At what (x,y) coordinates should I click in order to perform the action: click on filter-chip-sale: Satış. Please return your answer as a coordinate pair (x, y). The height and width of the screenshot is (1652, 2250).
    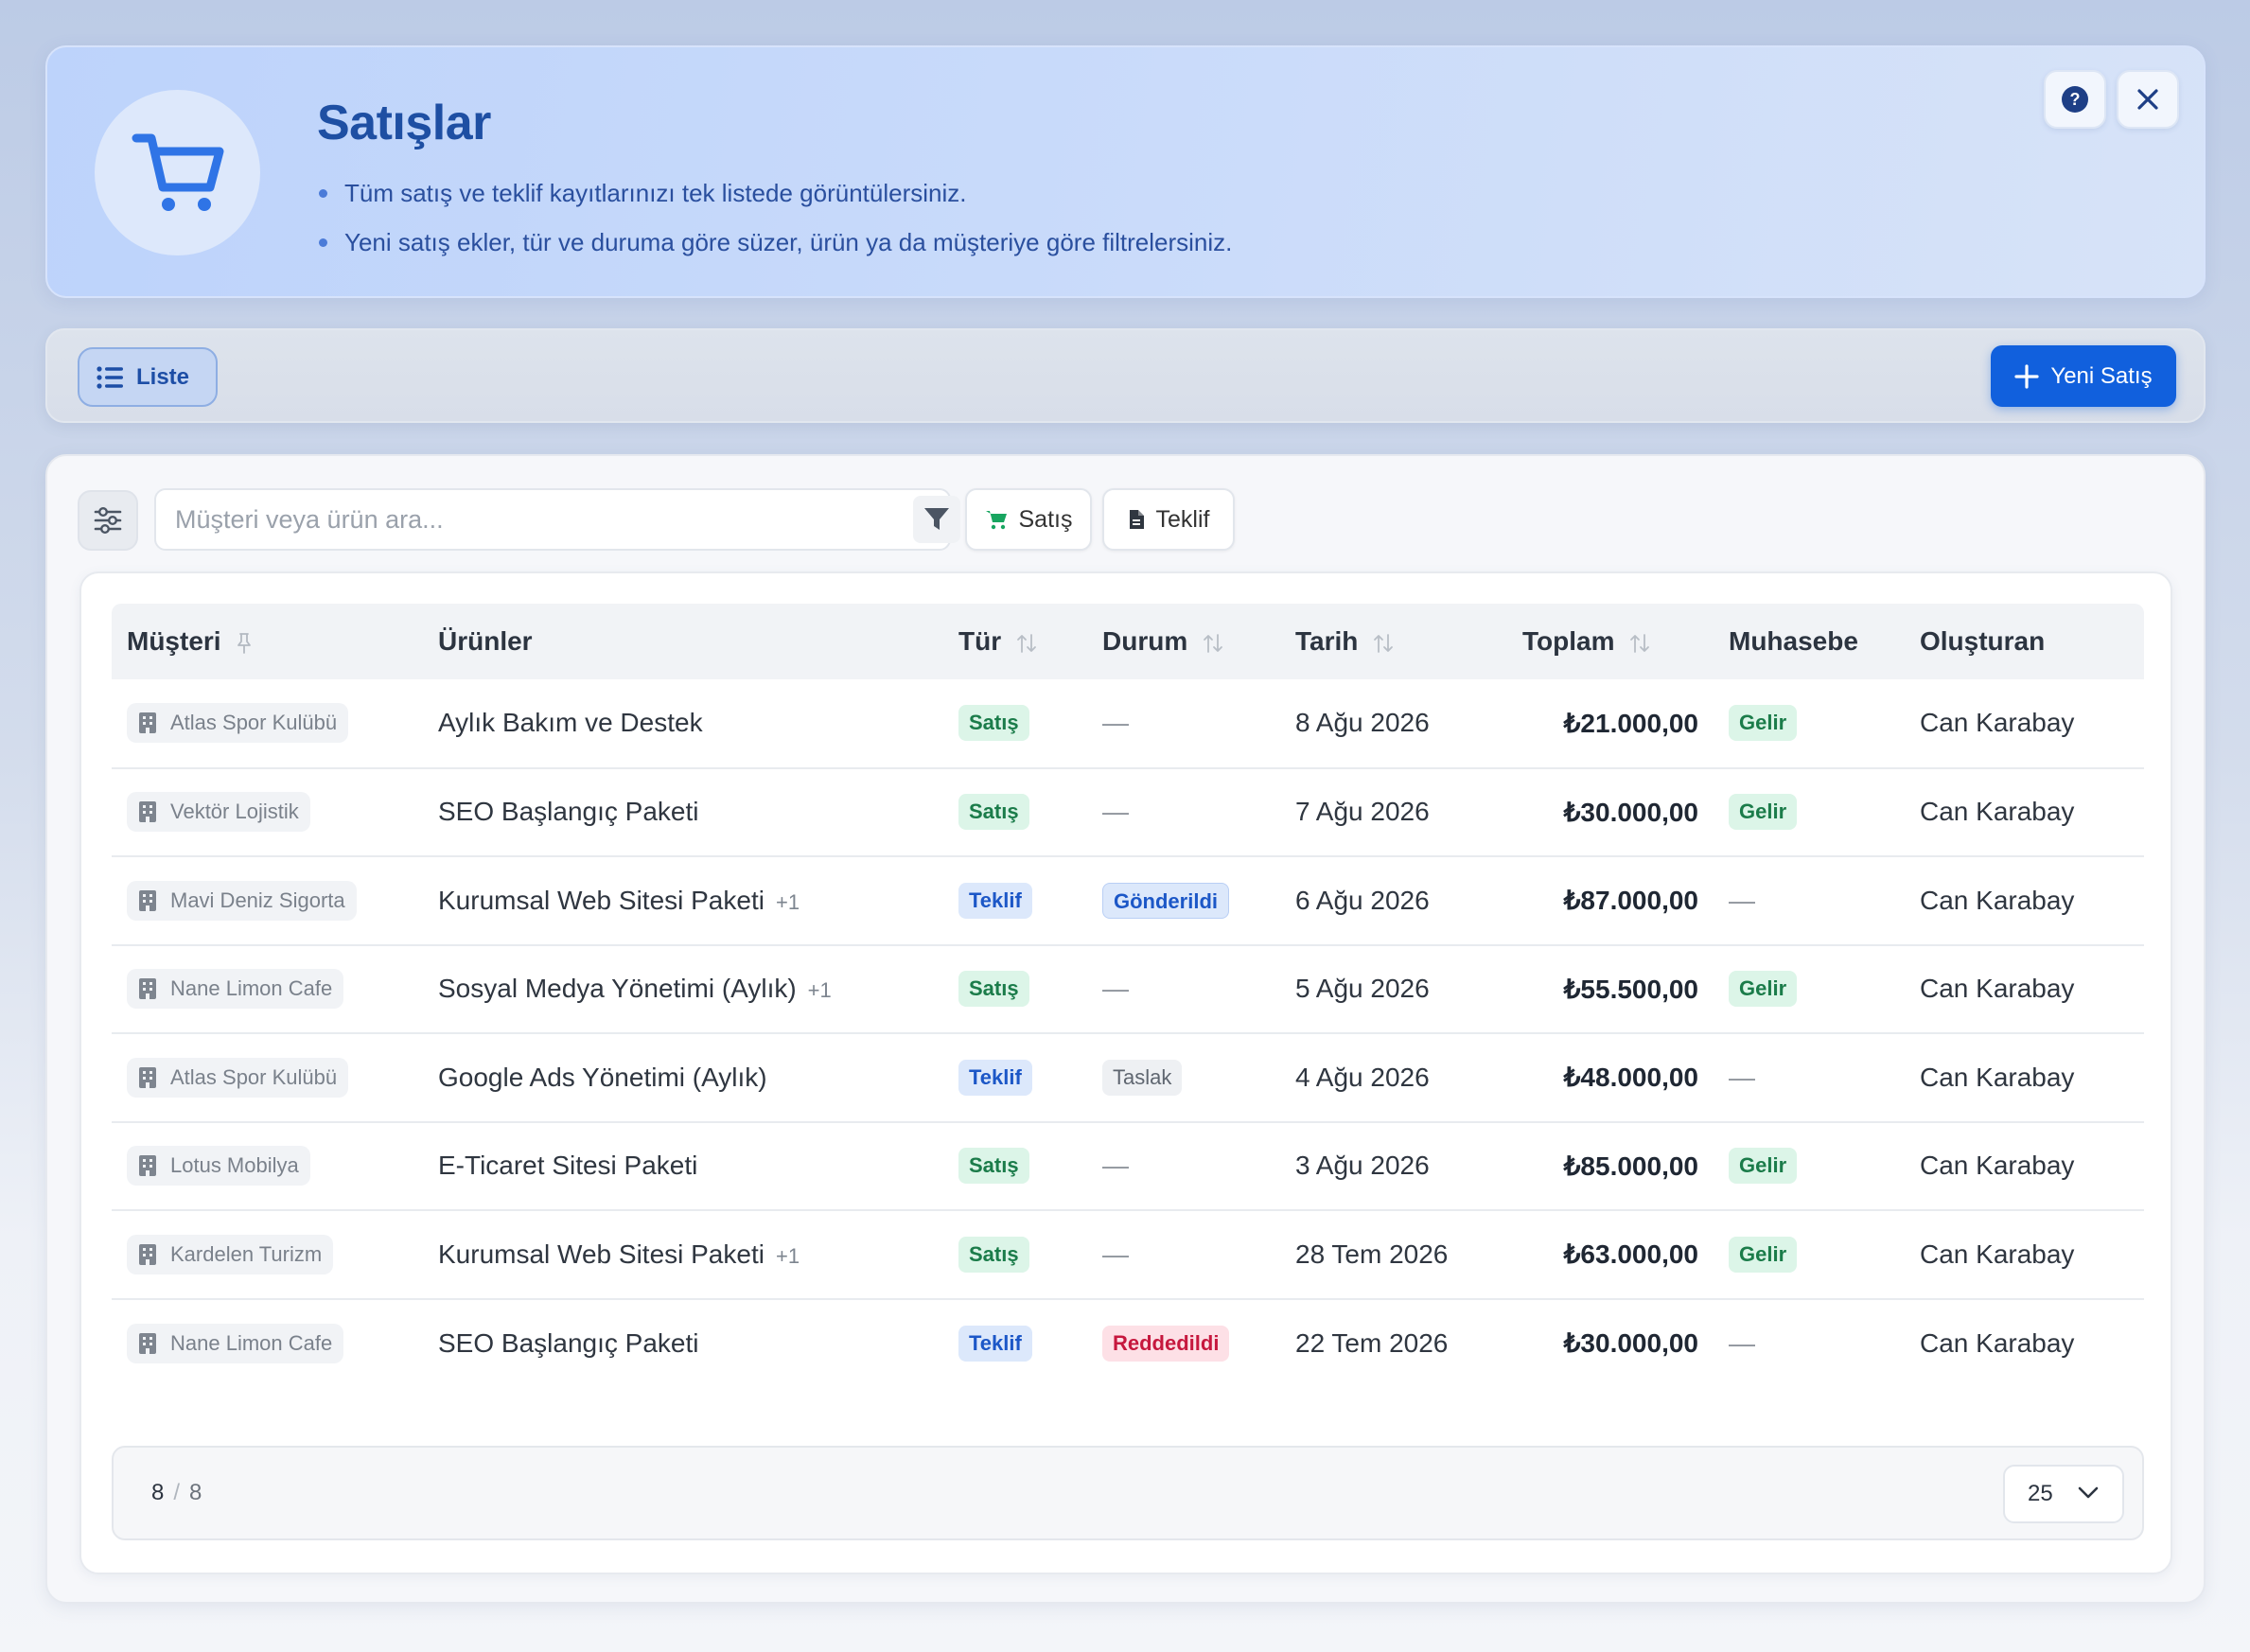
    Looking at the image, I should click on (1029, 519).